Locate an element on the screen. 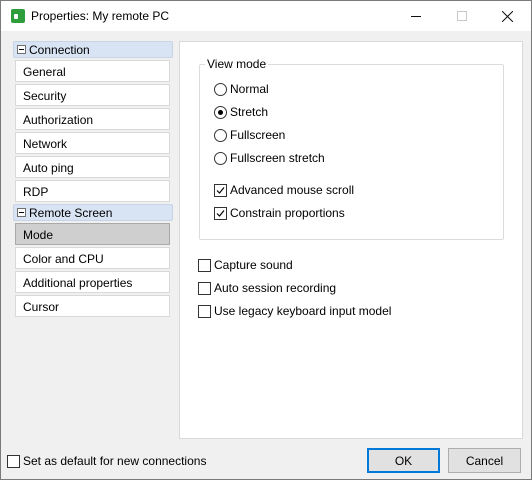 Image resolution: width=532 pixels, height=480 pixels. nav-item-label: Color and CPU is located at coordinates (63, 259).